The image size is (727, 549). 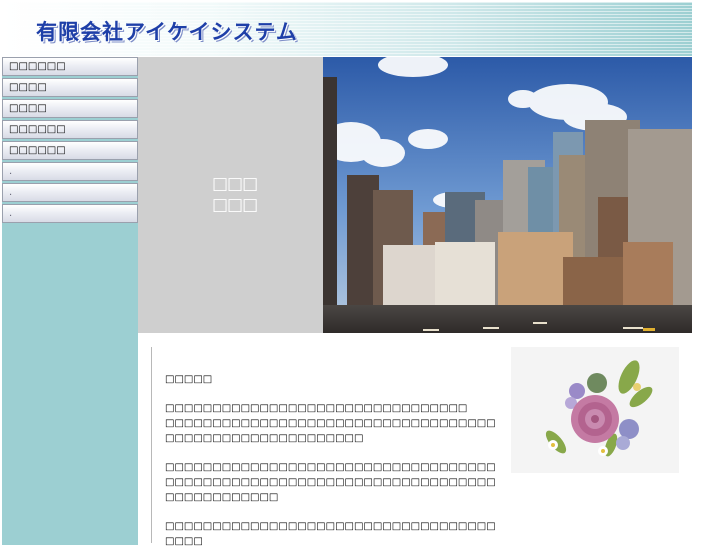 I want to click on hero-caption: □□□ □□□, so click(x=235, y=195).